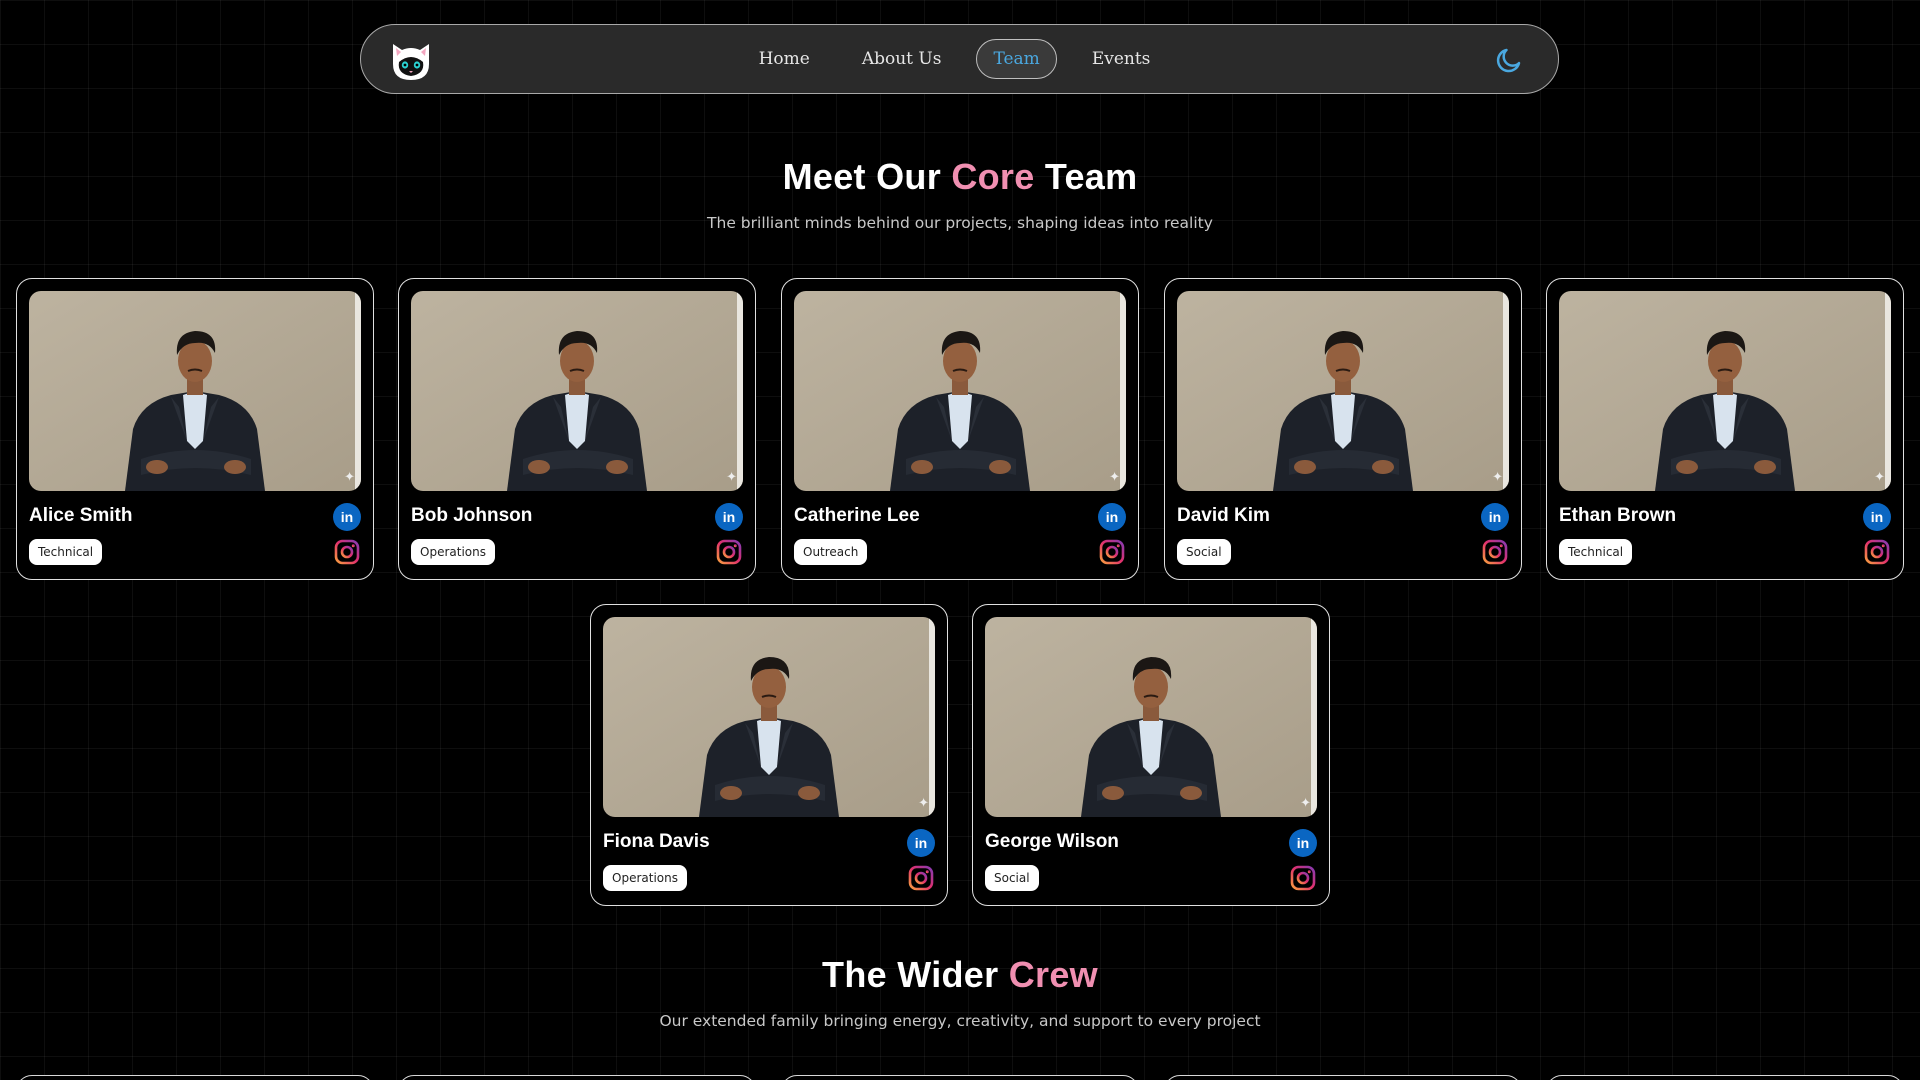  Describe the element at coordinates (1052, 841) in the screenshot. I see `member-name: George Wilson` at that location.